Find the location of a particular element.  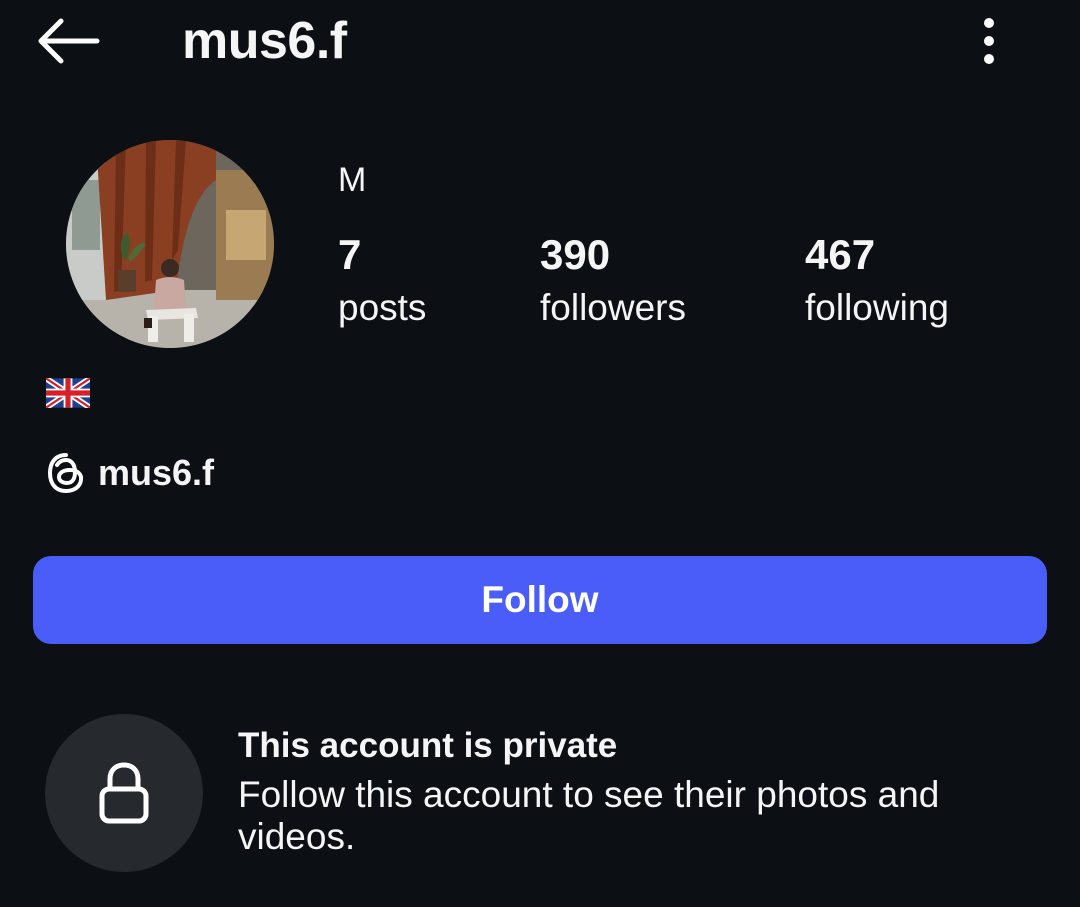

avatar is located at coordinates (170, 244).